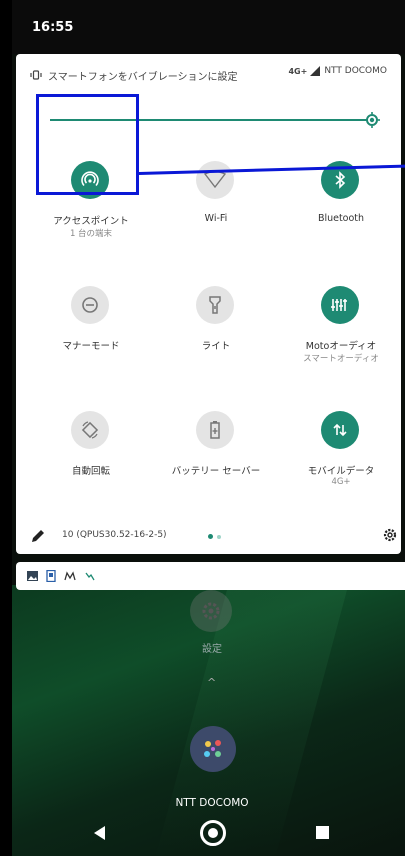 The image size is (405, 856). Describe the element at coordinates (341, 482) in the screenshot. I see `tile-sublabel: 4G+` at that location.